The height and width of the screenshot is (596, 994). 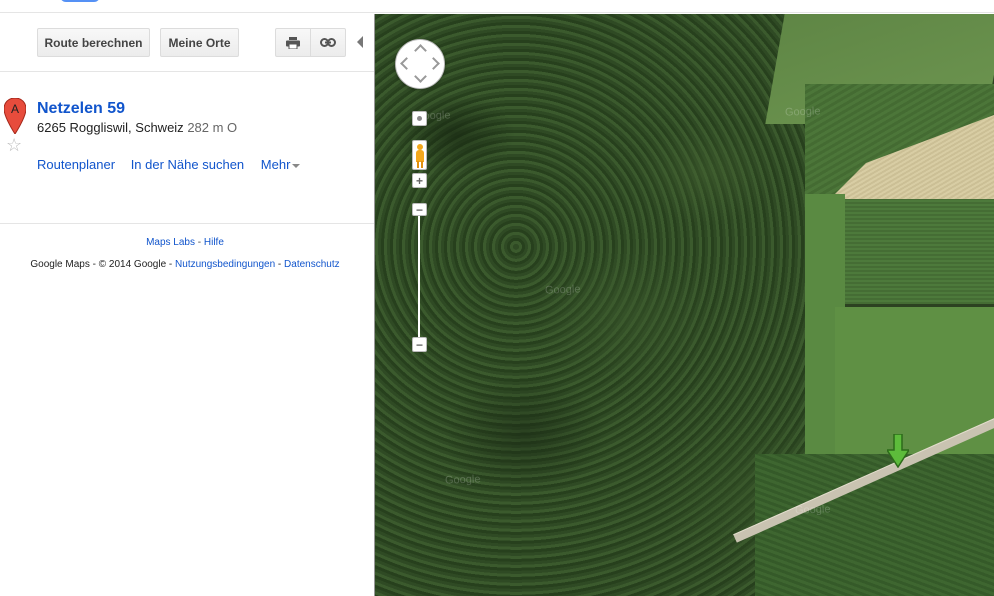 I want to click on collapse-panel-icon, so click(x=360, y=42).